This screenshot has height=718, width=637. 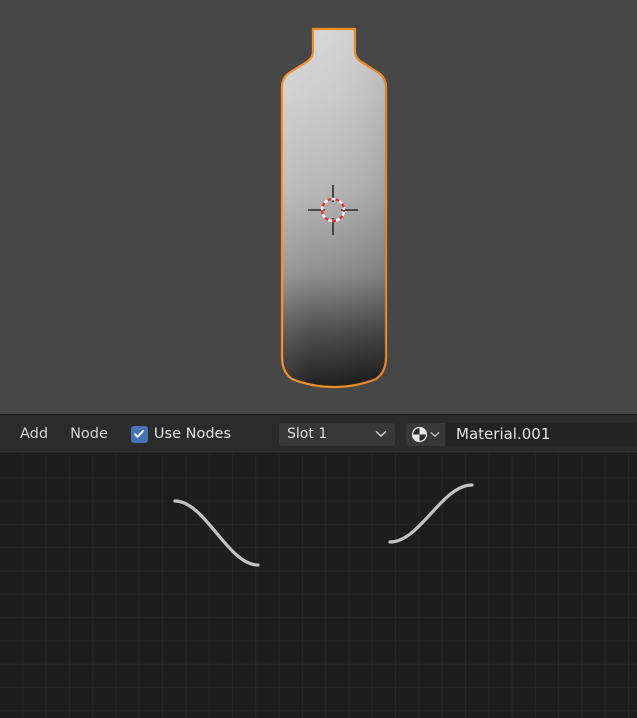 What do you see at coordinates (89, 434) in the screenshot?
I see `menu-node: Node` at bounding box center [89, 434].